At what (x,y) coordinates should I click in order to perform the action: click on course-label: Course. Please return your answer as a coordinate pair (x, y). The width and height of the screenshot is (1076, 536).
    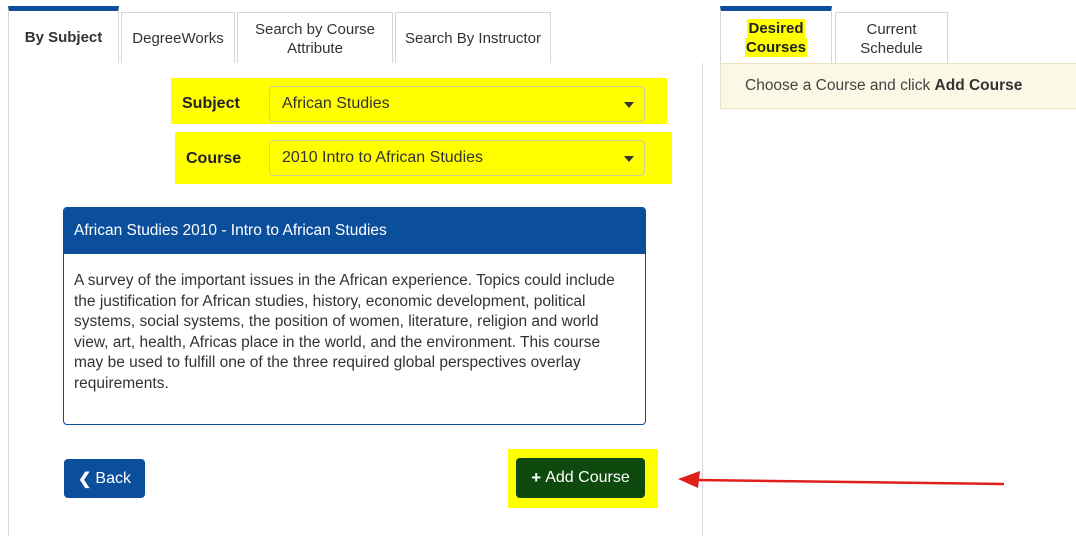
    Looking at the image, I should click on (214, 158).